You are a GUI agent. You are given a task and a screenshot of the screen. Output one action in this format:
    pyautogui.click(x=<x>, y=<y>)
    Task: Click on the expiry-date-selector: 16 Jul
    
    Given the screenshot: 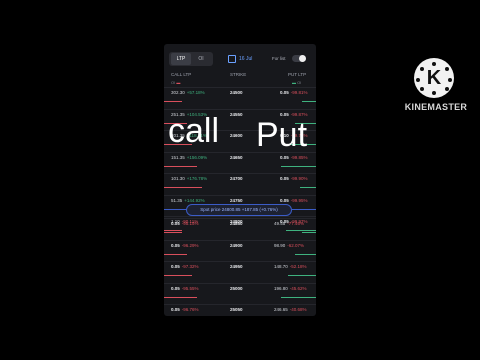 What is the action you would take?
    pyautogui.click(x=240, y=59)
    